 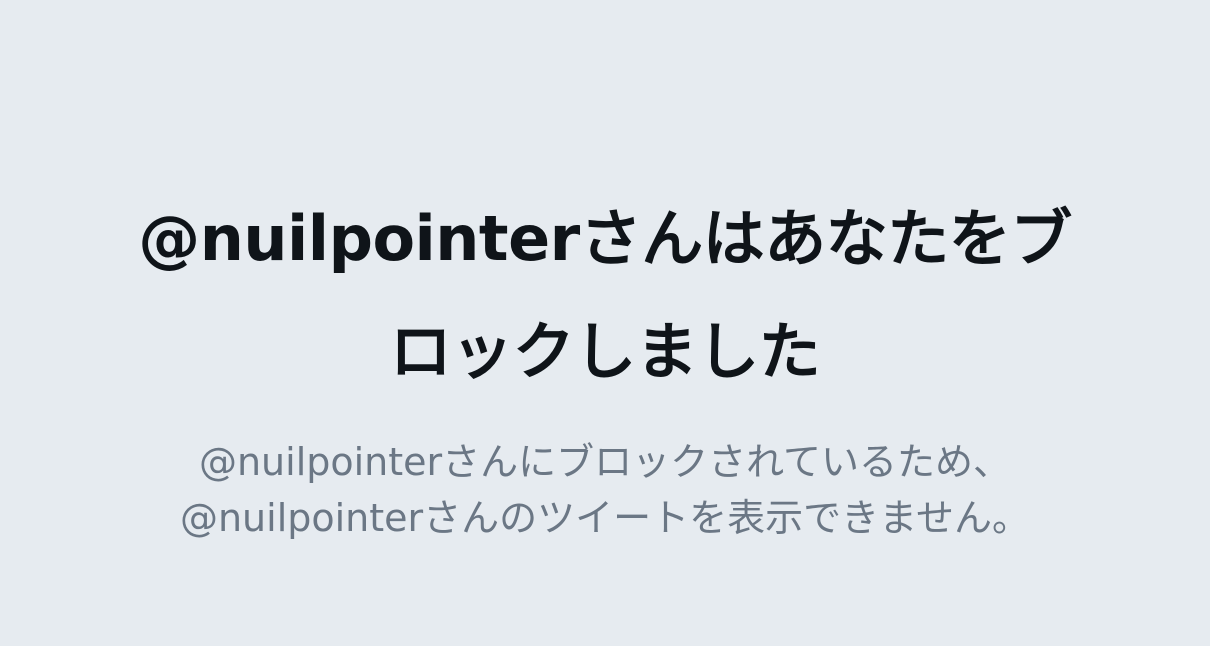 I want to click on blocked-title-line-1: @nuilpointerさんはあなたをブ, so click(x=605, y=238).